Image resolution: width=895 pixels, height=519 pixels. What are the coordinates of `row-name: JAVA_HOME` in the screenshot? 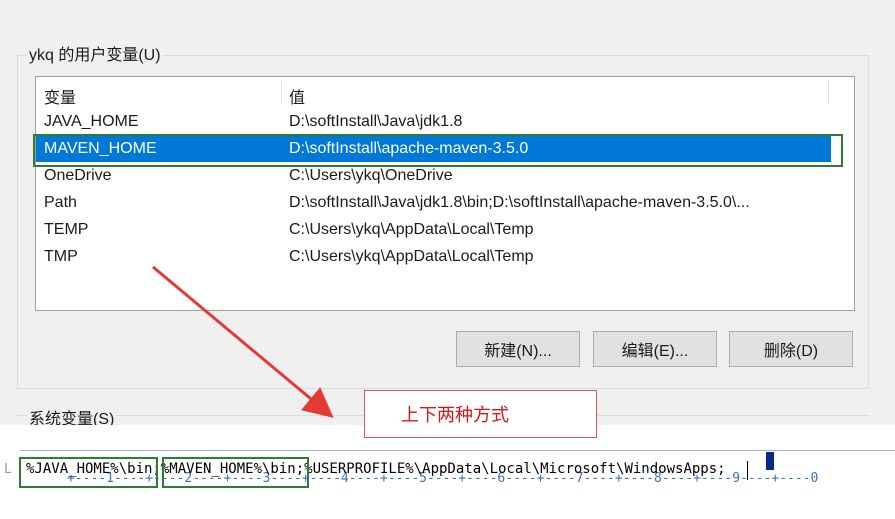 It's located at (91, 121).